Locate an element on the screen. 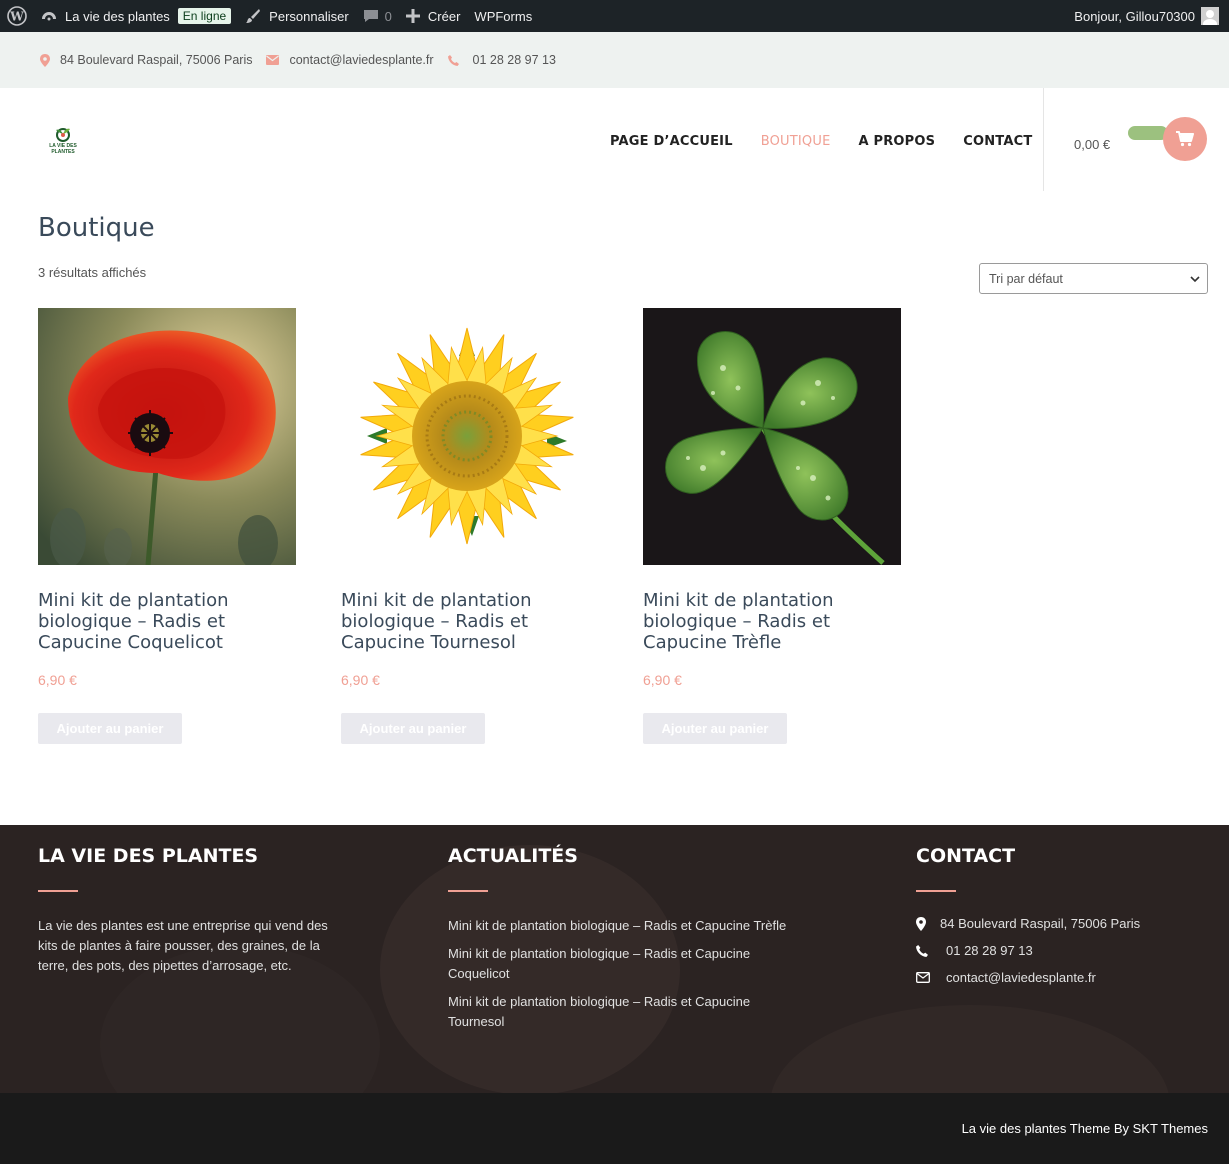  footer-background-decoration is located at coordinates (970, 1049).